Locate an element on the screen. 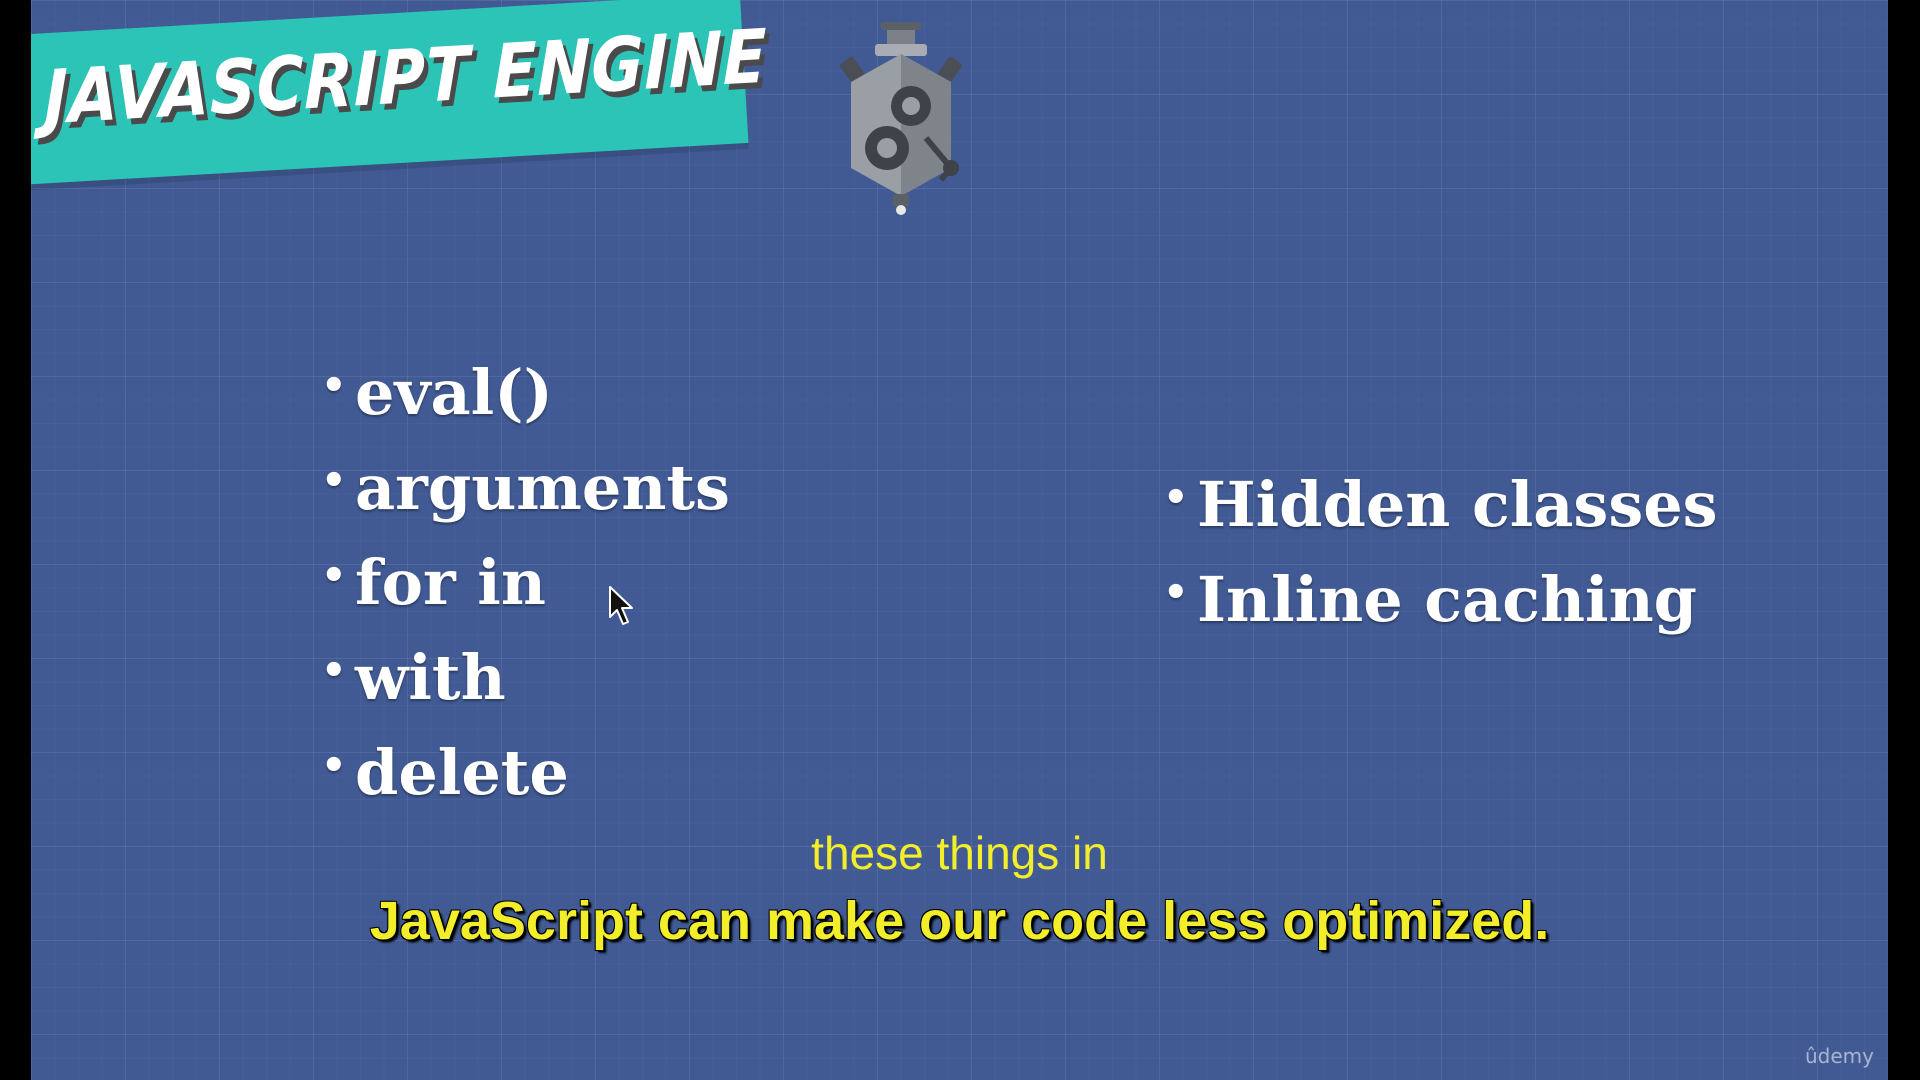 The height and width of the screenshot is (1080, 1920). list-item-label: Hidden classes is located at coordinates (1457, 504).